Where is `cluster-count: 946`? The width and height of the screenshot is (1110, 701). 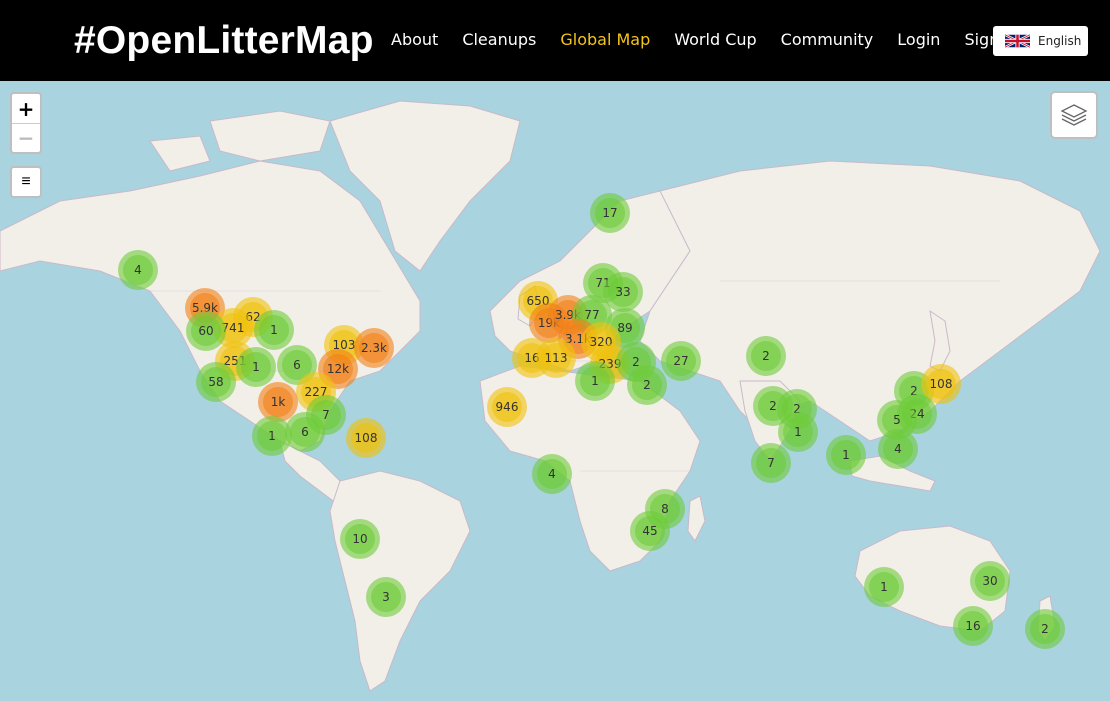 cluster-count: 946 is located at coordinates (507, 407).